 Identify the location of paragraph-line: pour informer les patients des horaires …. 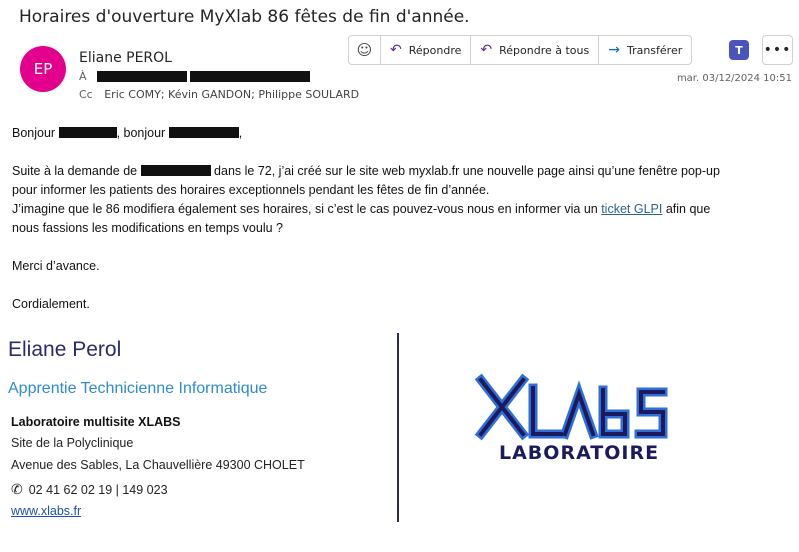
(251, 190).